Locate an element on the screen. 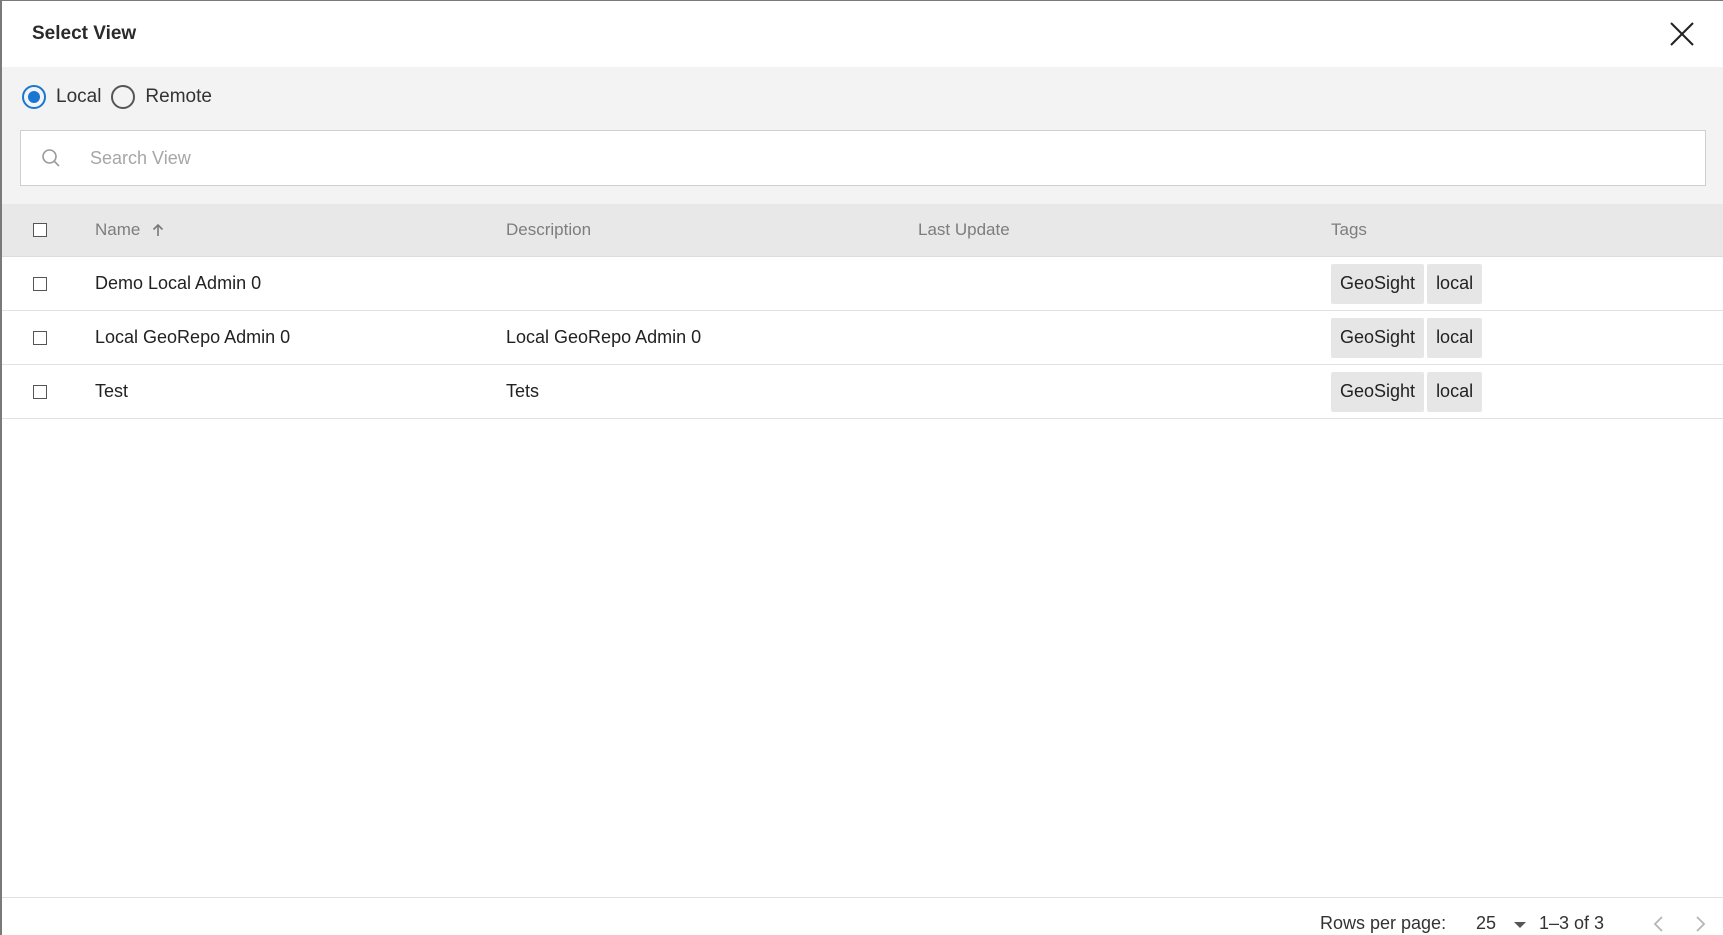  search-input is located at coordinates (897, 158).